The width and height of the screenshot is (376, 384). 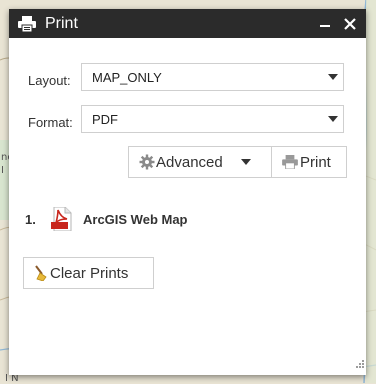 What do you see at coordinates (2, 170) in the screenshot?
I see `map-label: I` at bounding box center [2, 170].